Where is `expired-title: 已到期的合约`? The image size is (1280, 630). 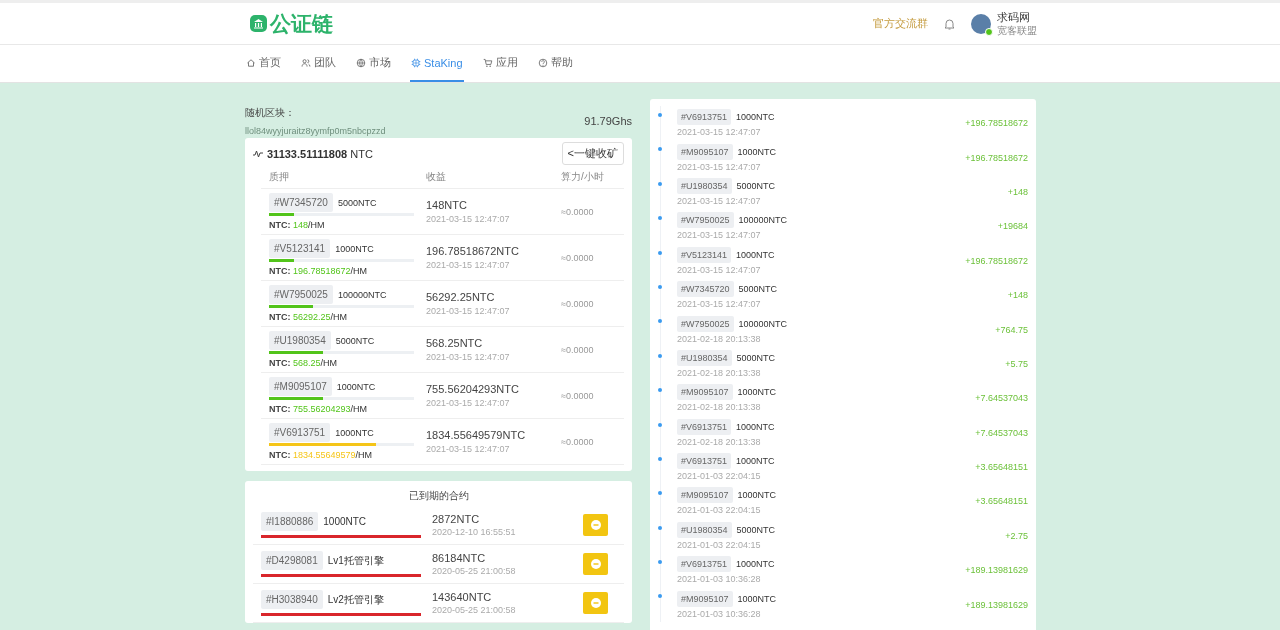
expired-title: 已到期的合约 is located at coordinates (438, 496).